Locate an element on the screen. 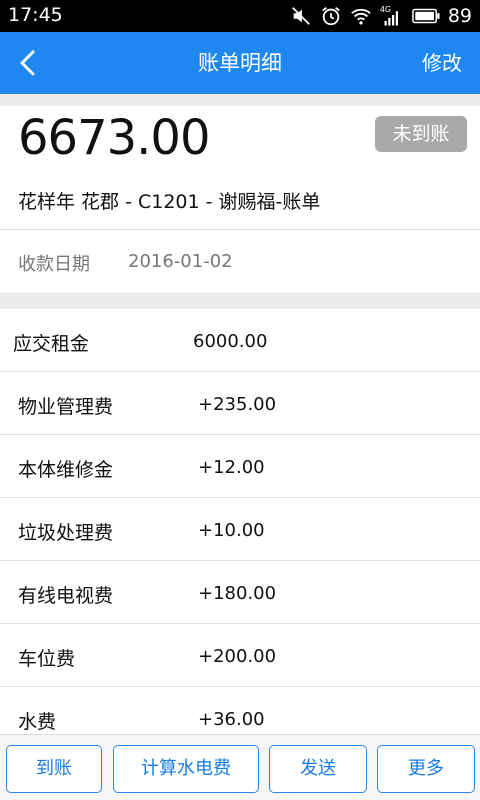  fee-value: +10.00 is located at coordinates (231, 530).